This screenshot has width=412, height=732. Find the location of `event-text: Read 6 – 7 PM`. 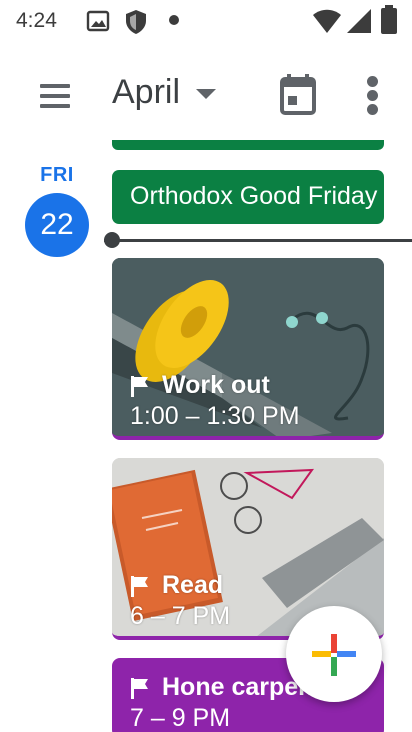

event-text: Read 6 – 7 PM is located at coordinates (180, 601).